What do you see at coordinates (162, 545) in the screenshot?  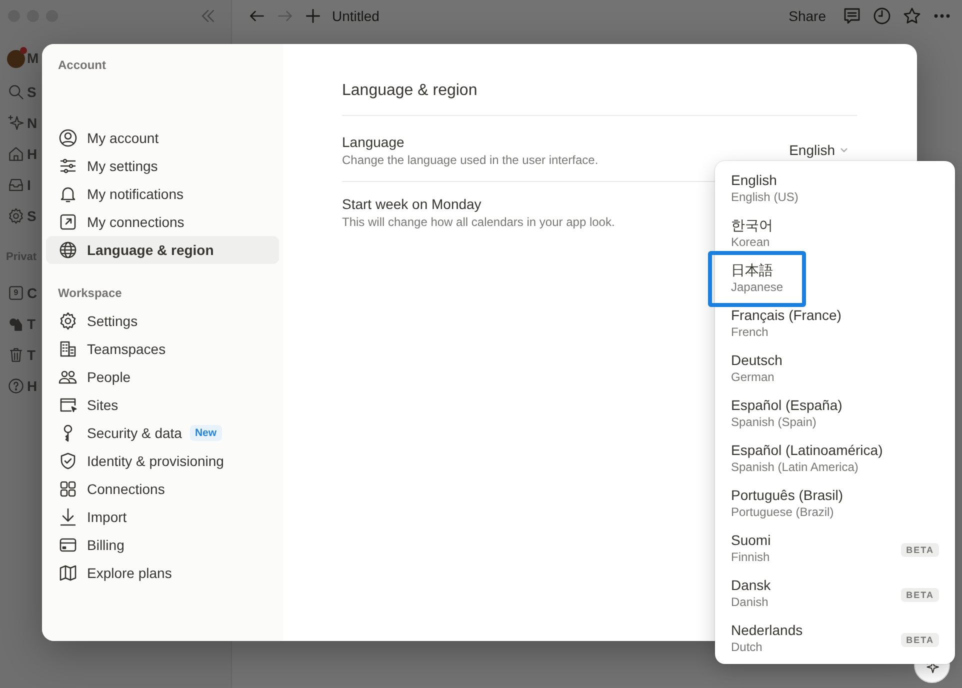 I see `settings-nav-item: Billing` at bounding box center [162, 545].